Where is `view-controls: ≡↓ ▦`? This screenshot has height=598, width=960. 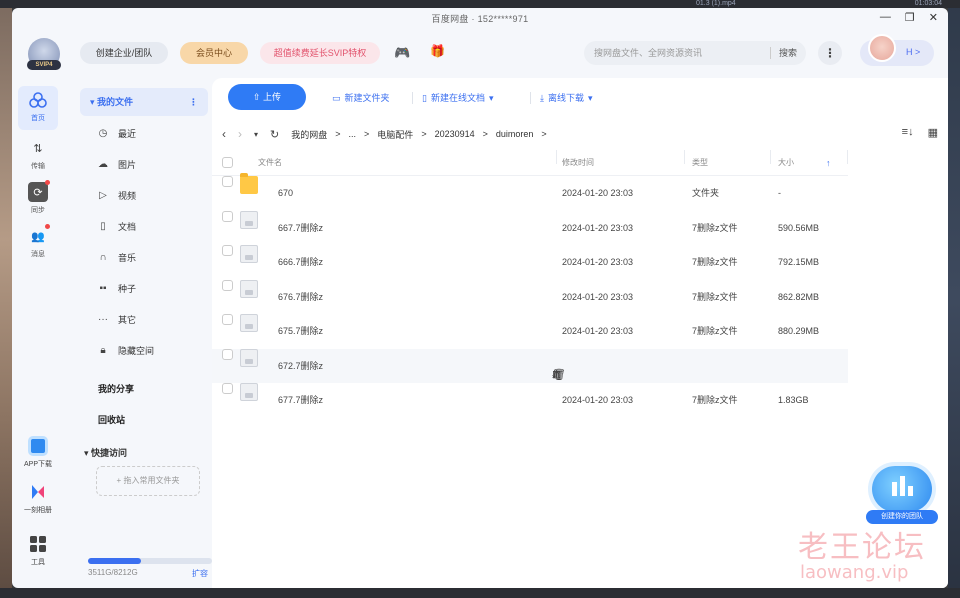
view-controls: ≡↓ ▦ is located at coordinates (920, 132).